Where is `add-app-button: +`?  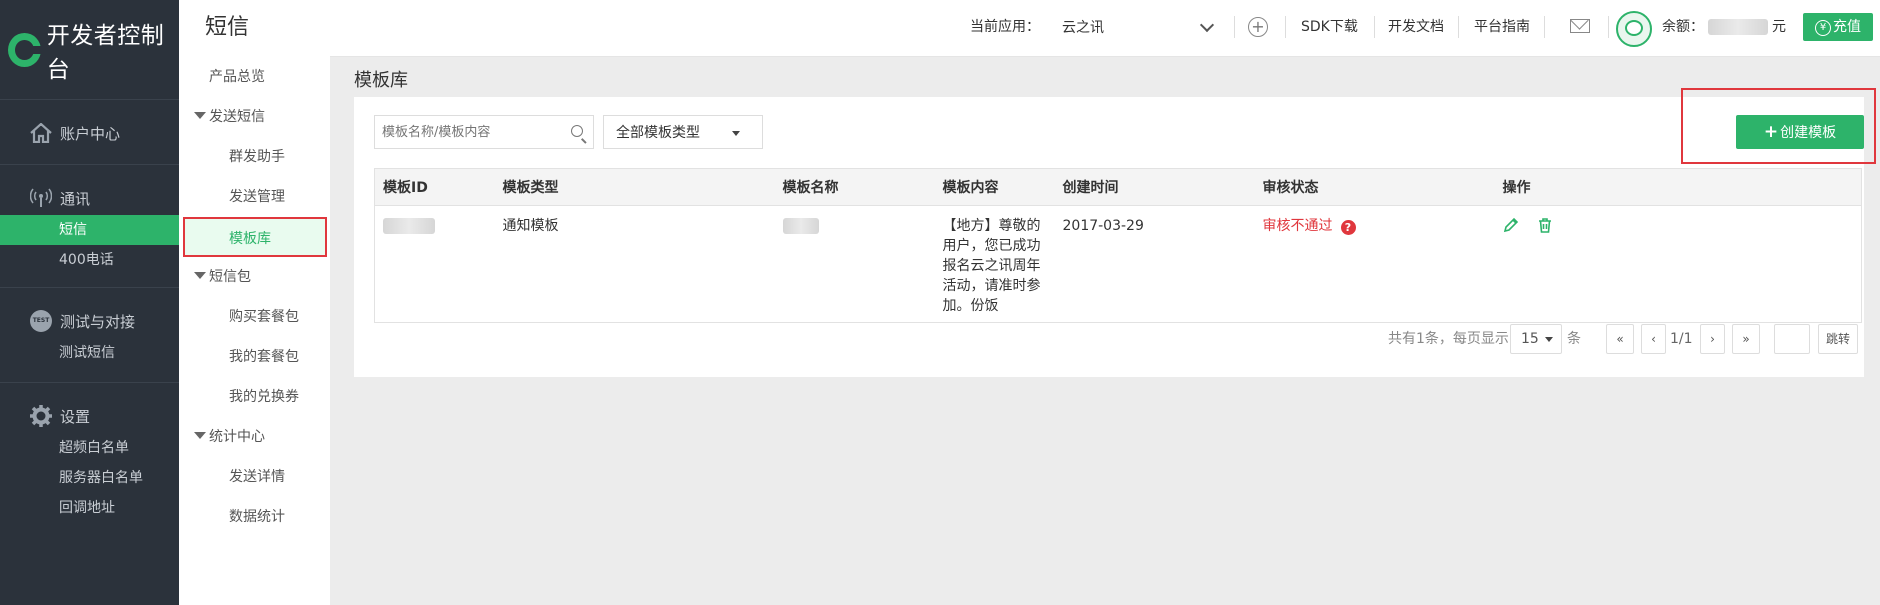
add-app-button: + is located at coordinates (1258, 29).